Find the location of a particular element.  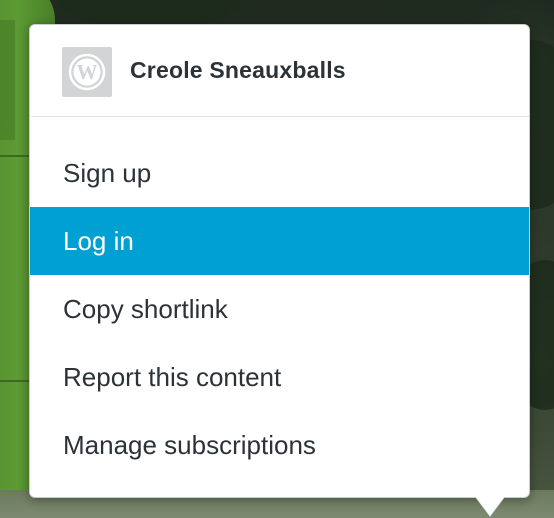

svg-text: W is located at coordinates (87, 72).